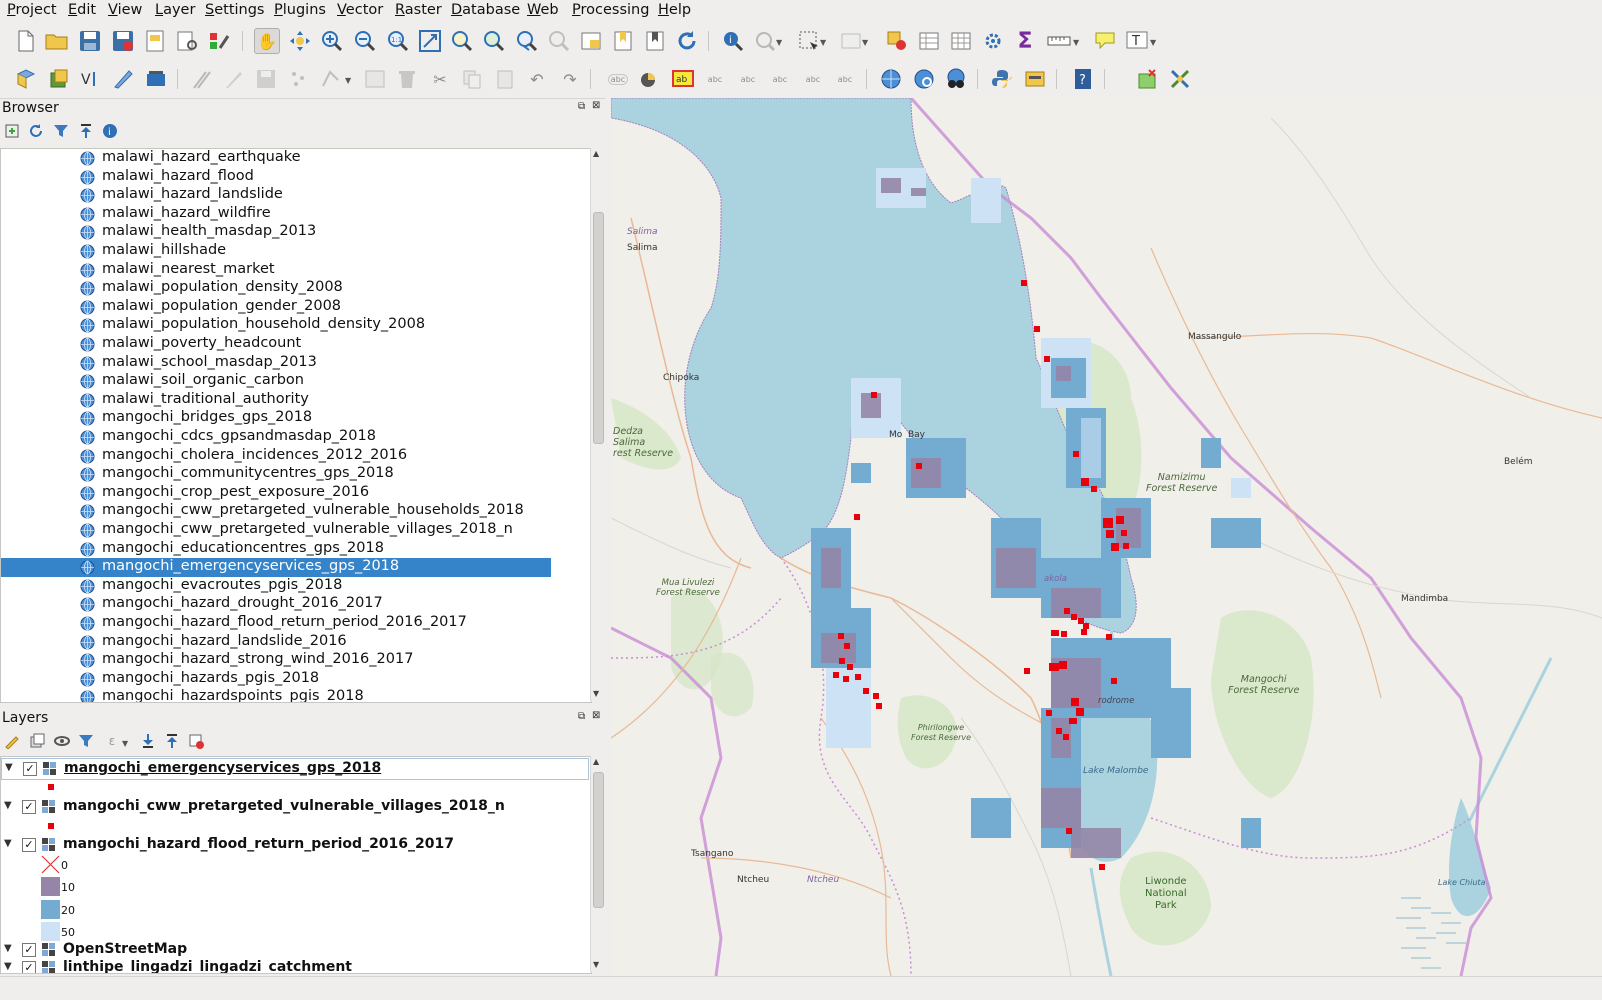 This screenshot has width=1602, height=1000. What do you see at coordinates (687, 41) in the screenshot?
I see `refresh-icon` at bounding box center [687, 41].